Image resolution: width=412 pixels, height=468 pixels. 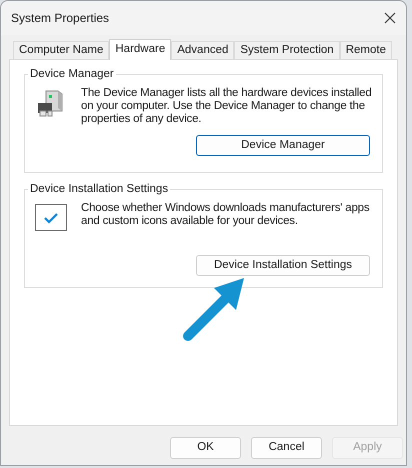 What do you see at coordinates (226, 106) in the screenshot?
I see `description-text: The Device Manager lists all the hardware devices installed on your computer. Use the Device Manager to change the properties of any device.` at bounding box center [226, 106].